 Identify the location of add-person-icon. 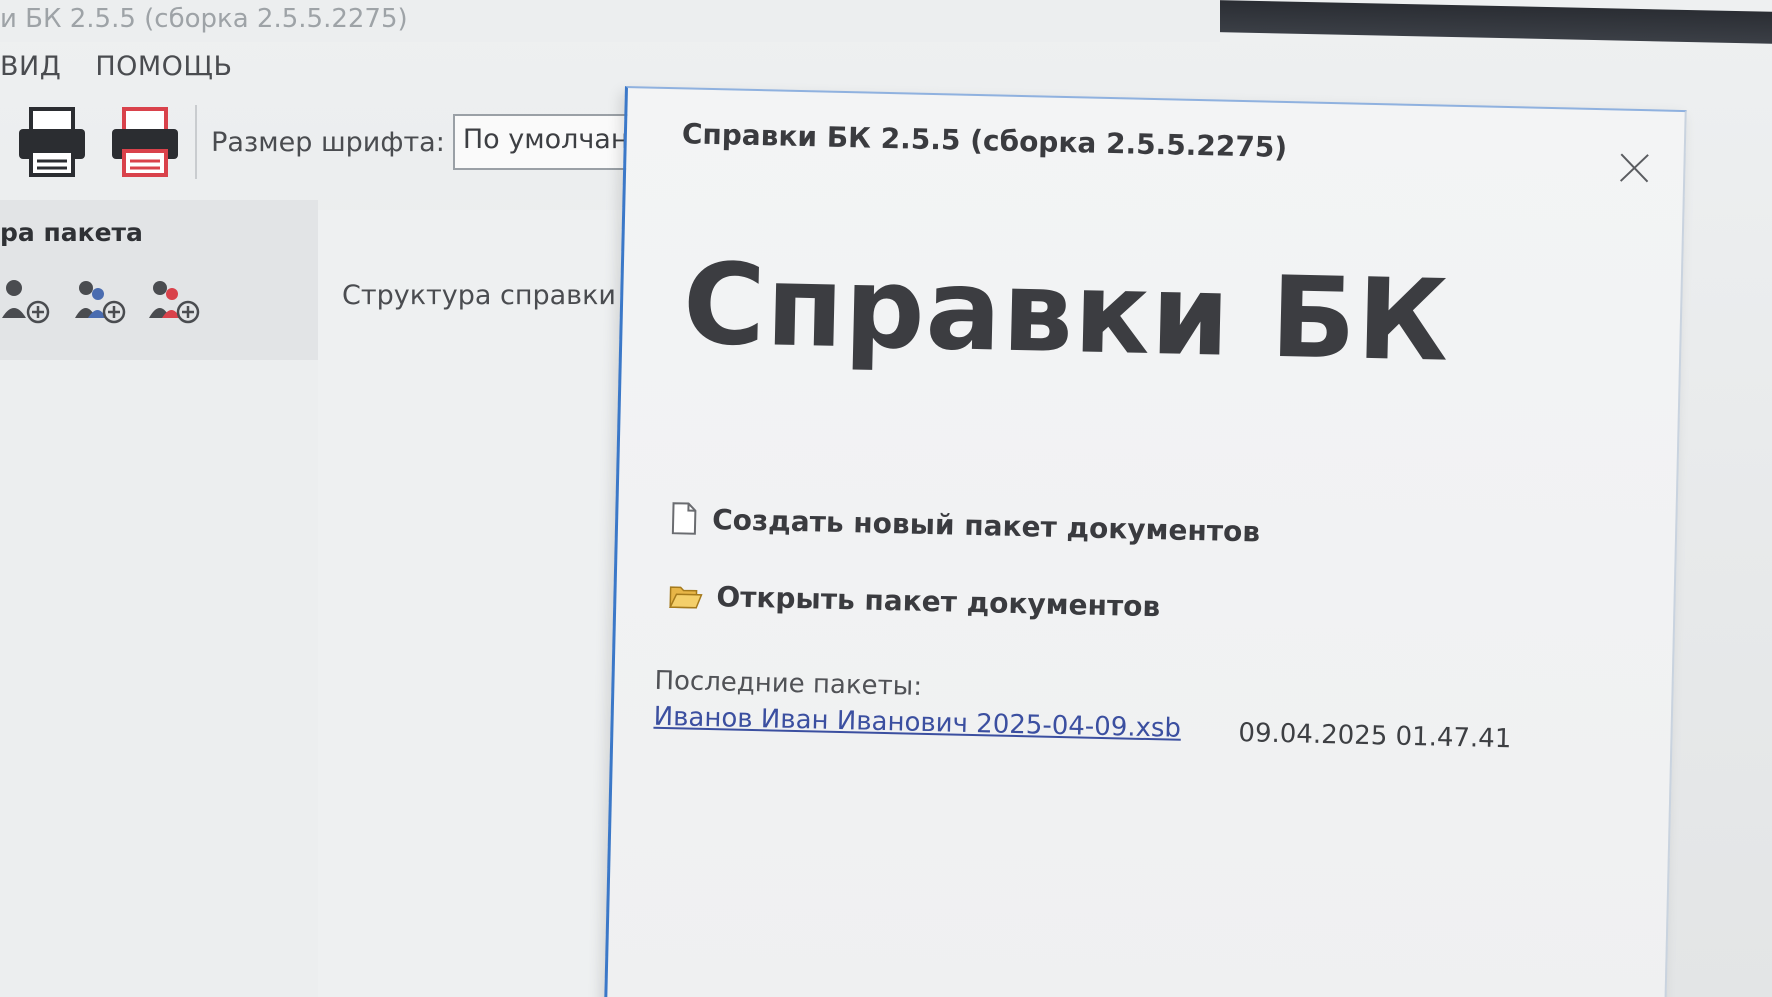
(26, 304).